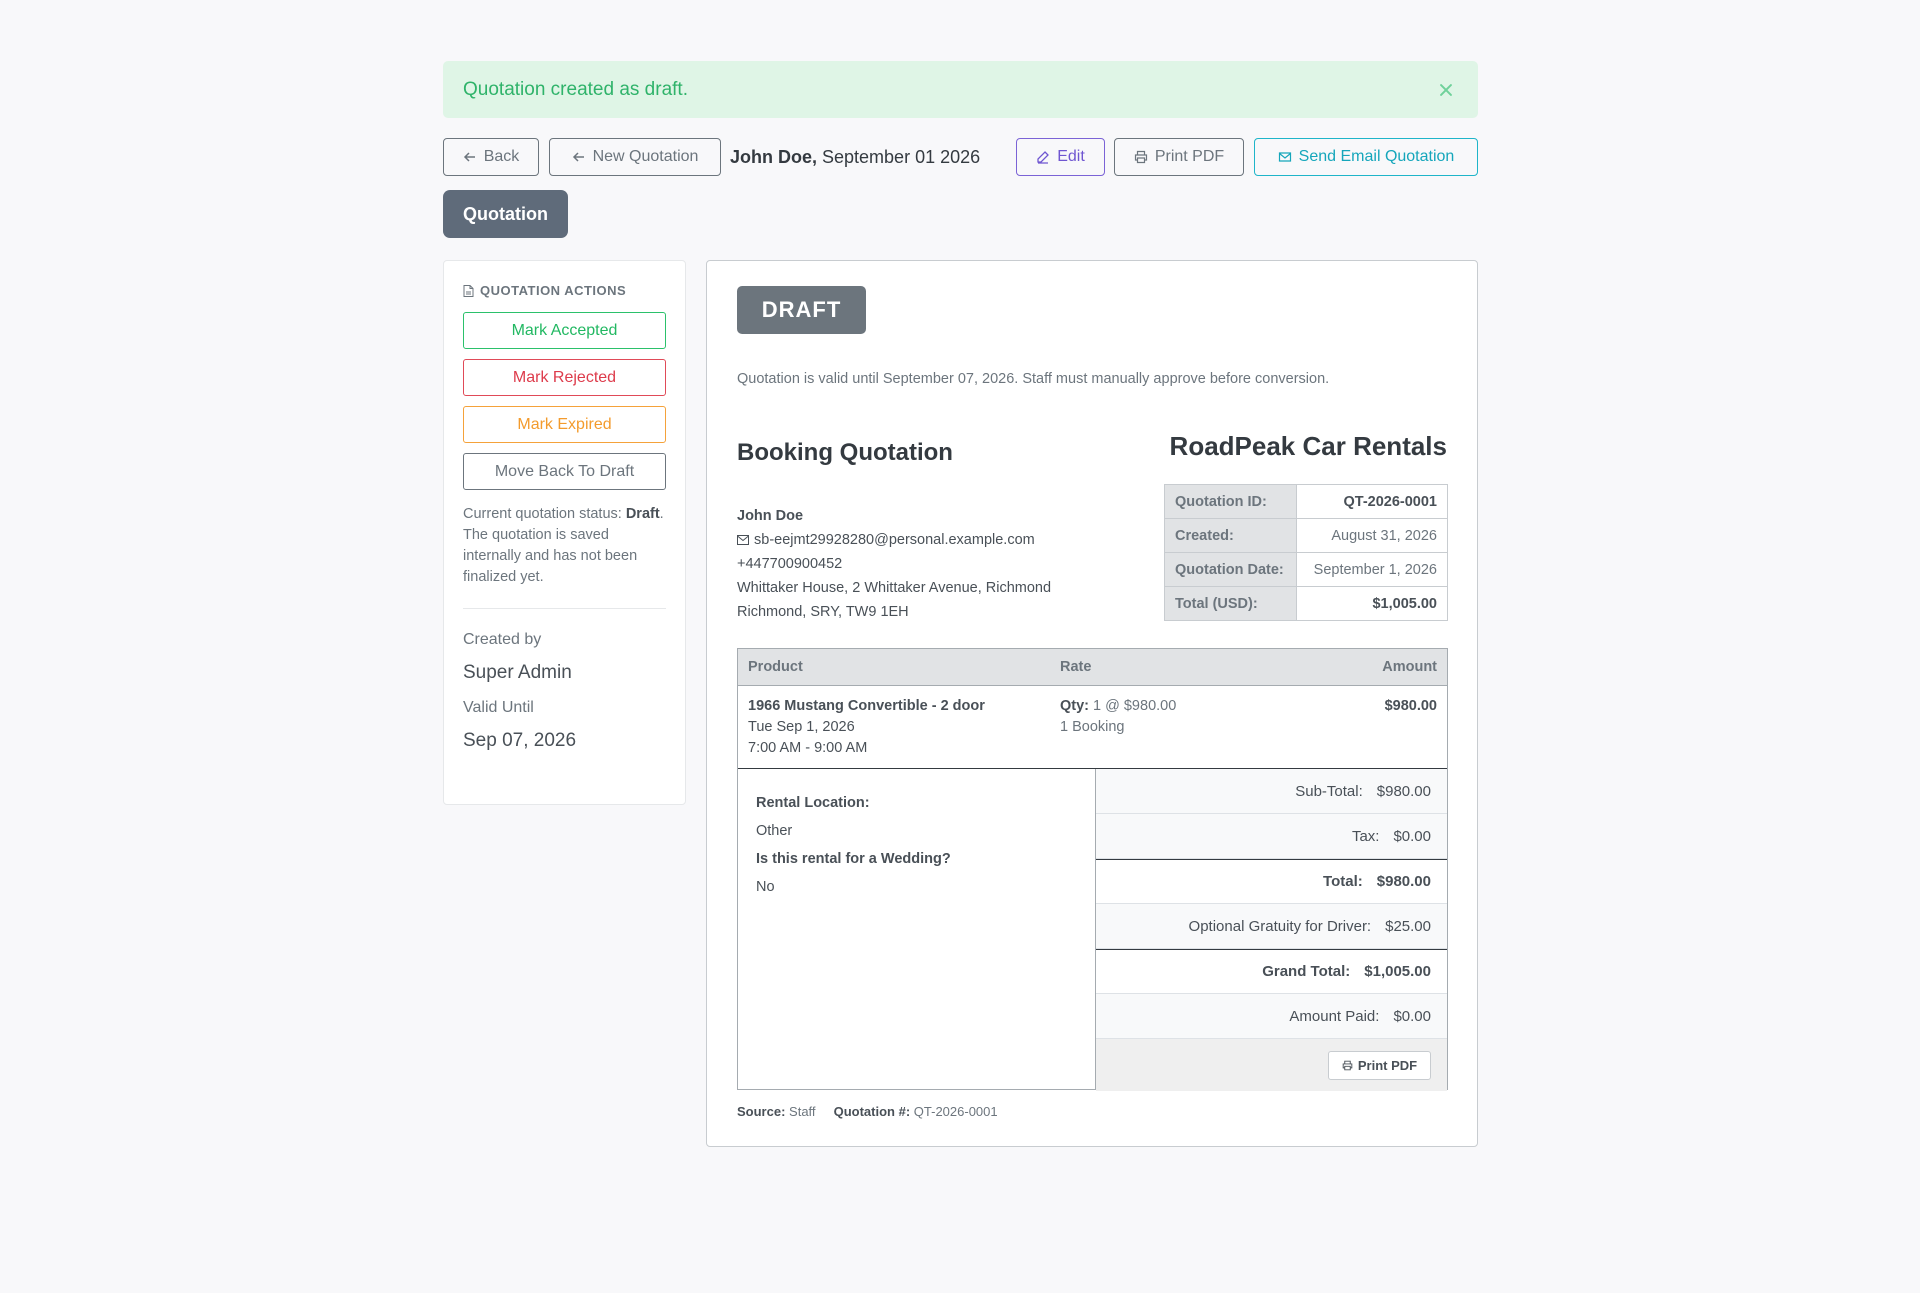  What do you see at coordinates (845, 452) in the screenshot?
I see `document-title: Booking Quotation` at bounding box center [845, 452].